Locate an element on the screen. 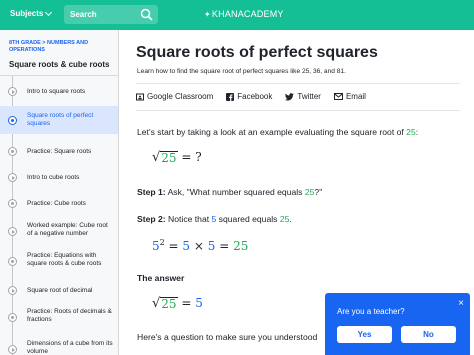 The width and height of the screenshot is (474, 355). equation-5-squared: 52 = 5 × 5 = 25 is located at coordinates (200, 245).